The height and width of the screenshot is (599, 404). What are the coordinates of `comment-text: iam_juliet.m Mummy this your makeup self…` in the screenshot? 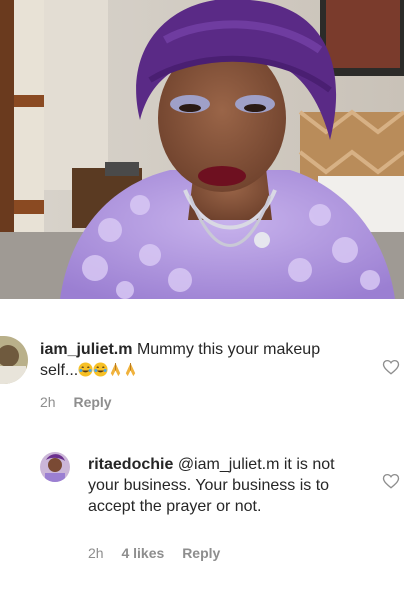 It's located at (200, 360).